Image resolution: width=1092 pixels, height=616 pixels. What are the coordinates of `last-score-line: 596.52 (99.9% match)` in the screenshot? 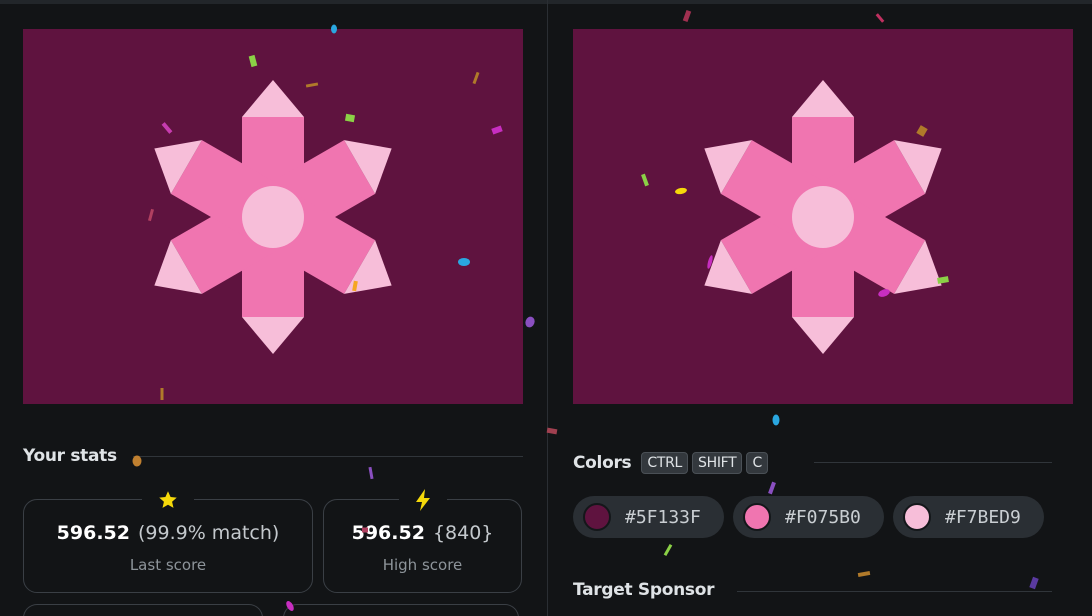 It's located at (168, 533).